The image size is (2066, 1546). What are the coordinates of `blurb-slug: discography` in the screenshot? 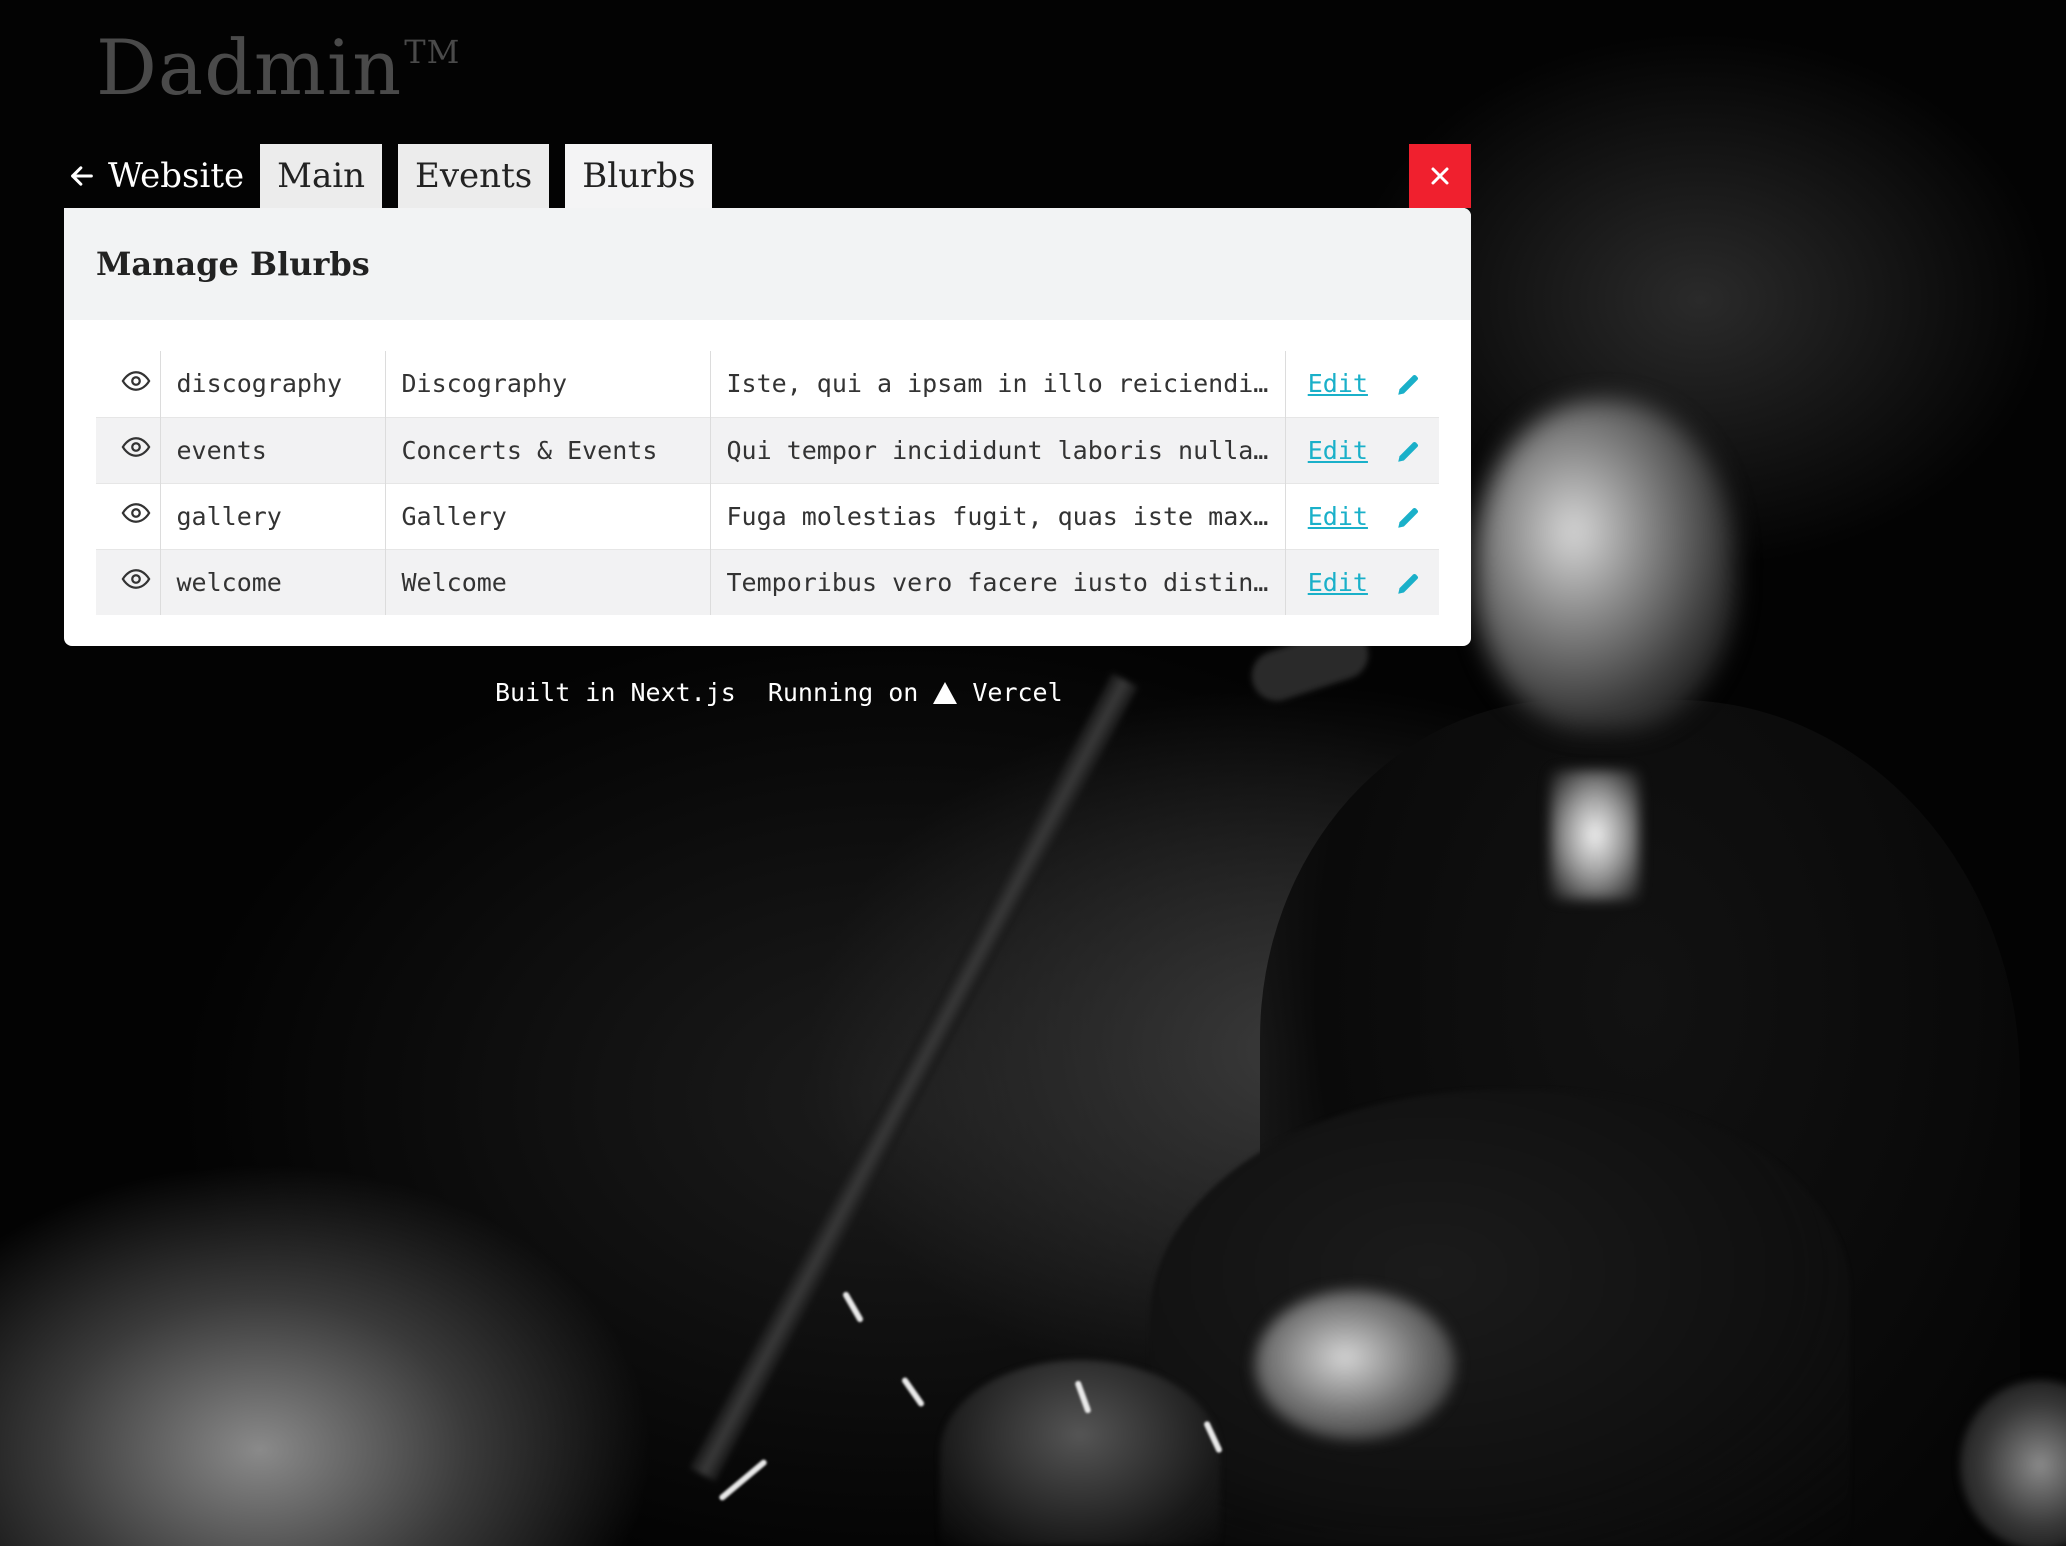 It's located at (273, 384).